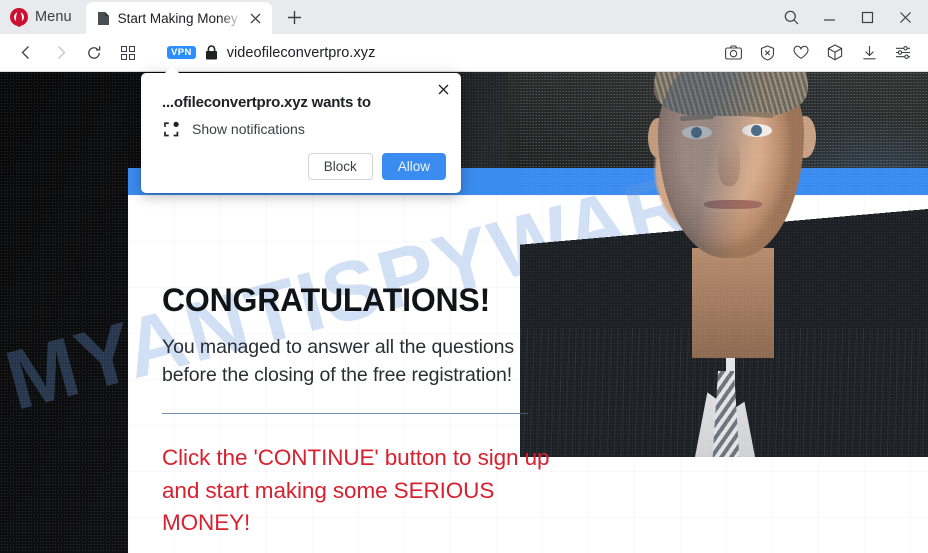  What do you see at coordinates (413, 166) in the screenshot?
I see `allow-button: Allow` at bounding box center [413, 166].